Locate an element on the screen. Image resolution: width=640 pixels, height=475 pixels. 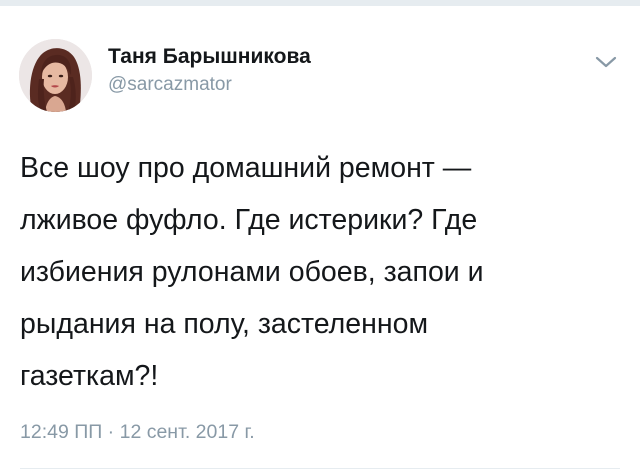
chevron-down-icon is located at coordinates (606, 62).